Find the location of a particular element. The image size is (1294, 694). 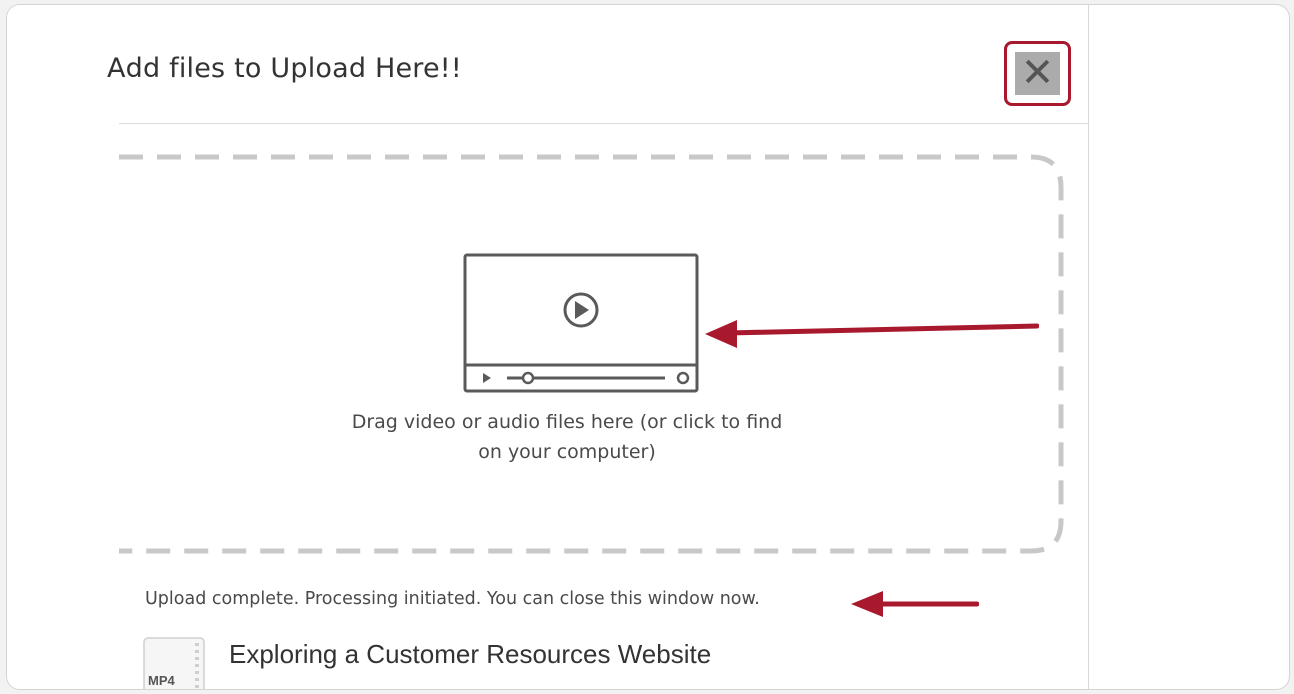

file-type-badge: MP4 is located at coordinates (161, 680).